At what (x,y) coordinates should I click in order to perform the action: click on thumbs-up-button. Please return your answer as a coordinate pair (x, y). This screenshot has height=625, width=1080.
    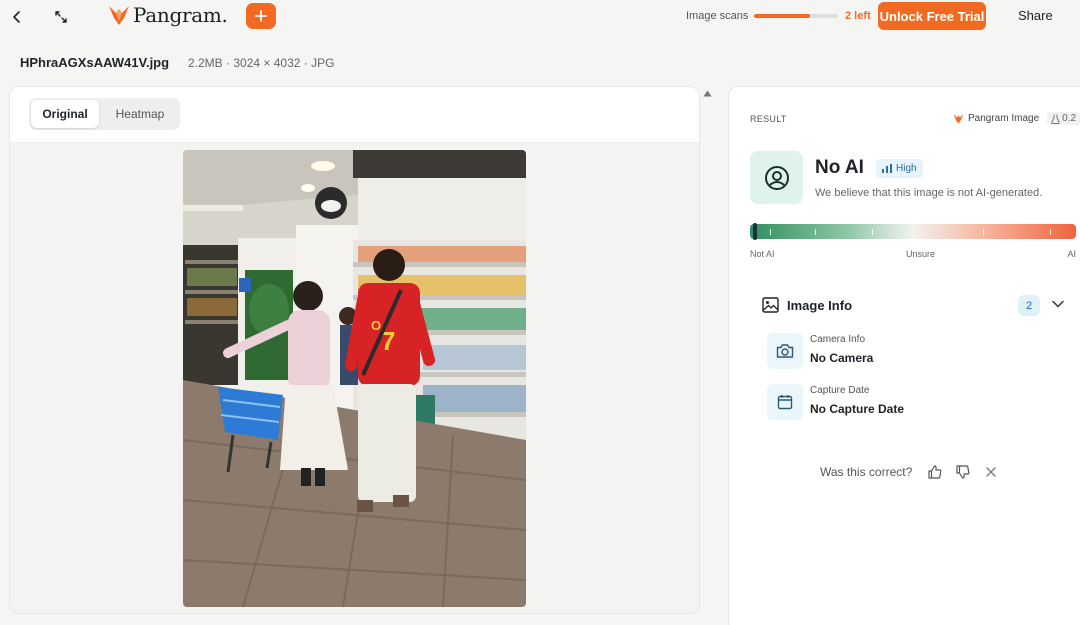
    Looking at the image, I should click on (935, 472).